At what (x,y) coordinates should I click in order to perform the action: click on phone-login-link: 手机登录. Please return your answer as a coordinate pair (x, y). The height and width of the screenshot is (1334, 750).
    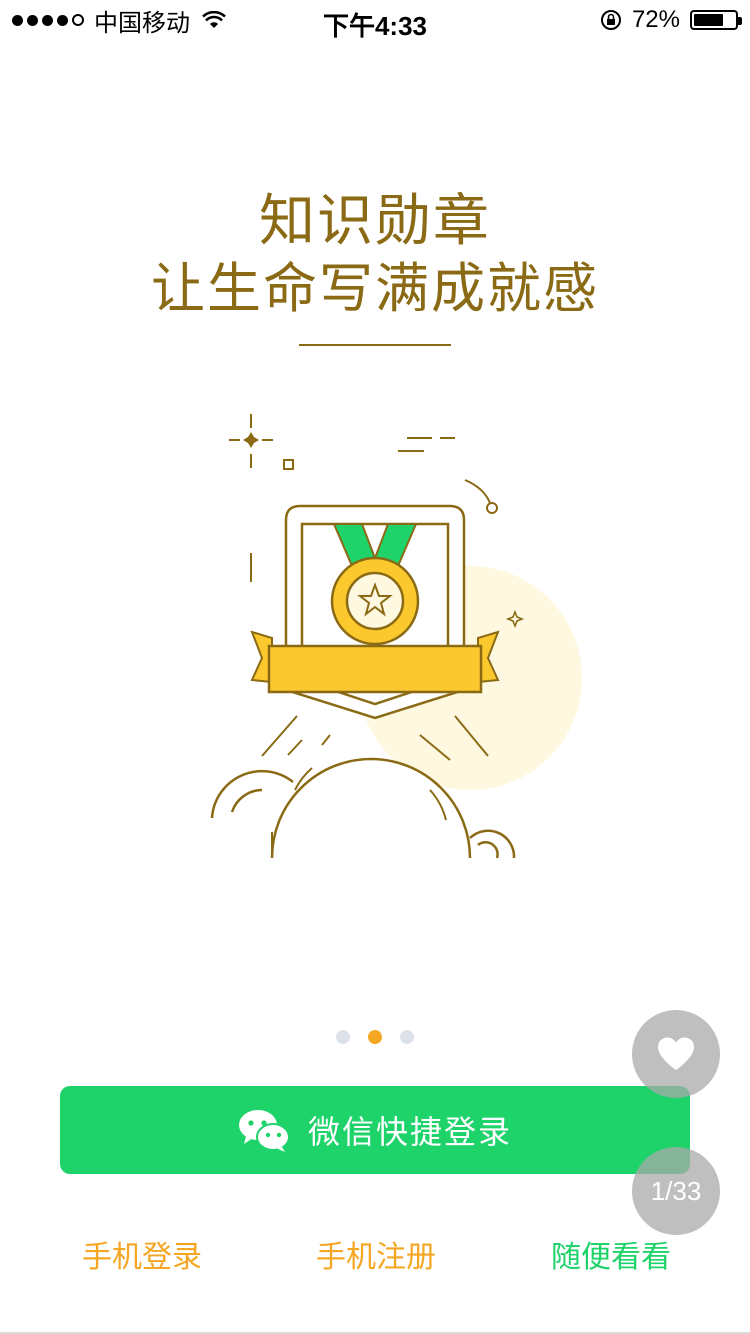
    Looking at the image, I should click on (142, 1254).